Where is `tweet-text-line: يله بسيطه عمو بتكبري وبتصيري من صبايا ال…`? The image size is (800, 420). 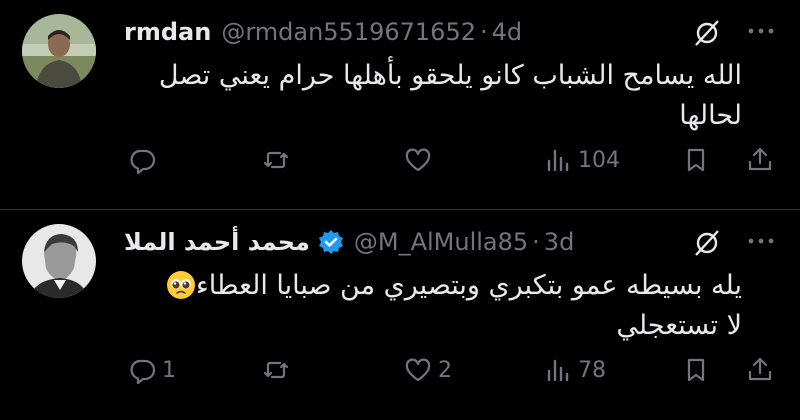 tweet-text-line: يله بسيطه عمو بتكبري وبتصيري من صبايا ال… is located at coordinates (433, 286).